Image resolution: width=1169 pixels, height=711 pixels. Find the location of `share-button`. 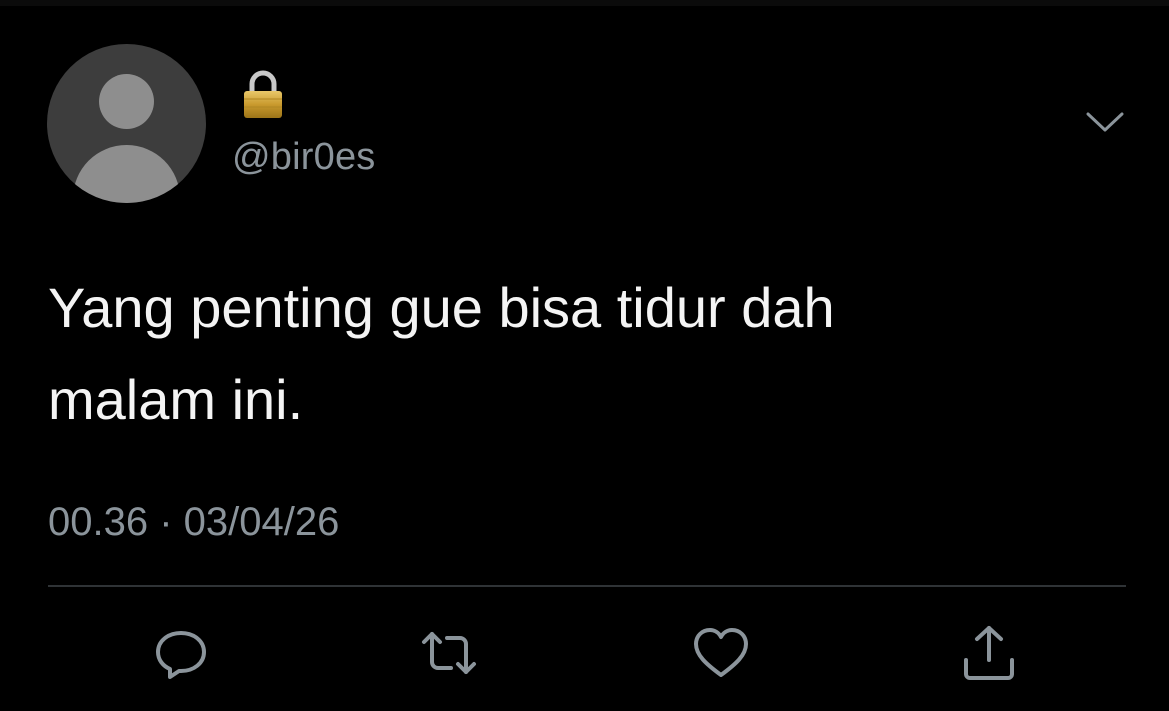

share-button is located at coordinates (989, 653).